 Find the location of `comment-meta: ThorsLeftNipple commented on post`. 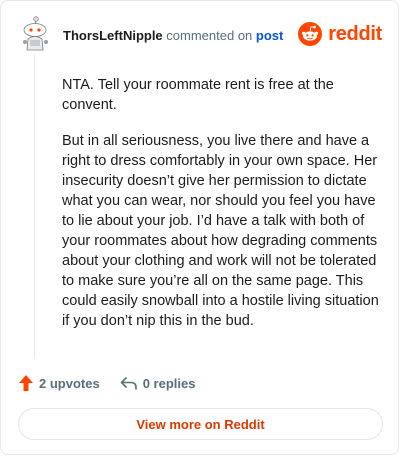

comment-meta: ThorsLeftNipple commented on post is located at coordinates (173, 35).